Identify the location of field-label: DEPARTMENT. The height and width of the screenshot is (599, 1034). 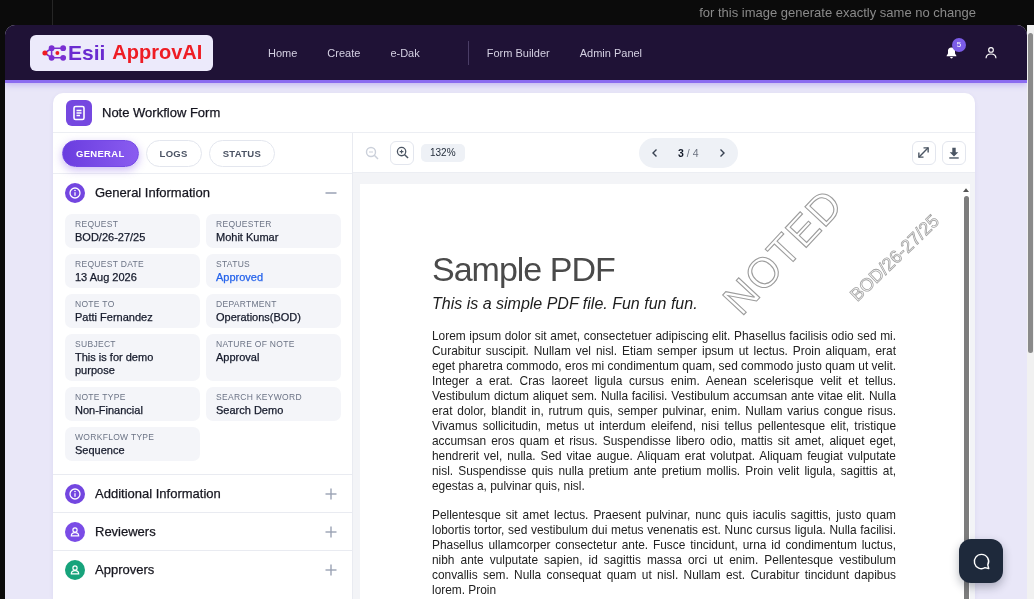
(246, 304).